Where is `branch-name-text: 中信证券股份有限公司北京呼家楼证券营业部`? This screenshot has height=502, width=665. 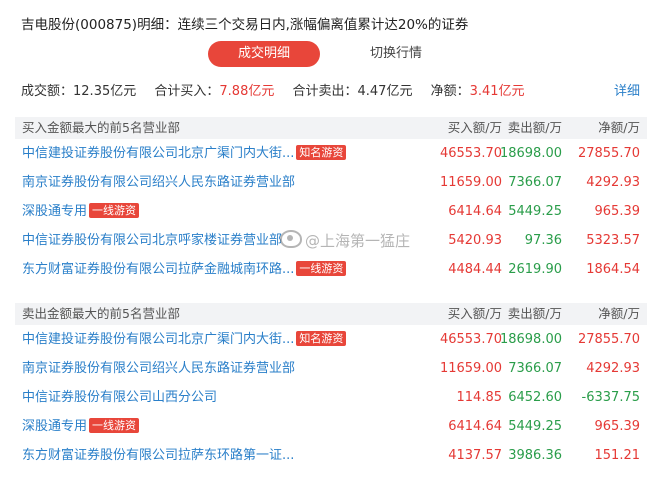
branch-name-text: 中信证券股份有限公司北京呼家楼证券营业部 is located at coordinates (152, 240).